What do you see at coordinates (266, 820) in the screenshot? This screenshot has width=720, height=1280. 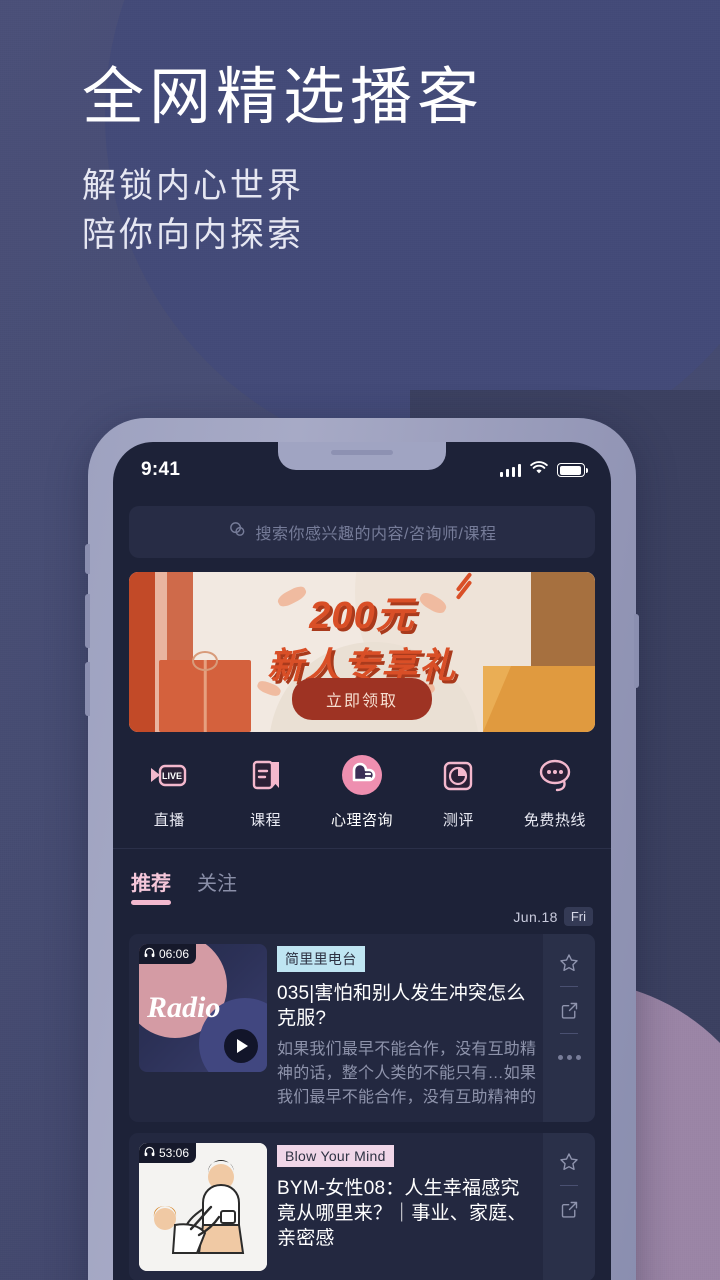 I see `category-label-course: 课程` at bounding box center [266, 820].